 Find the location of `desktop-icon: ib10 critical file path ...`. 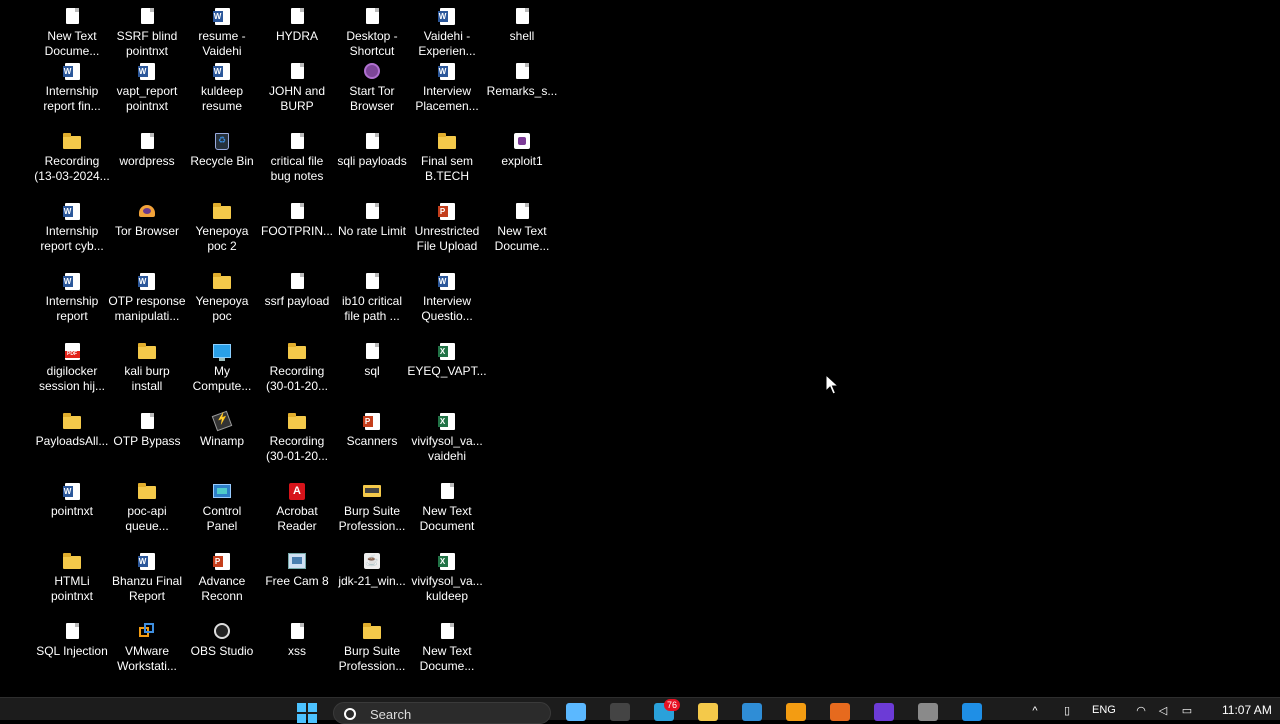

desktop-icon: ib10 critical file path ... is located at coordinates (372, 308).